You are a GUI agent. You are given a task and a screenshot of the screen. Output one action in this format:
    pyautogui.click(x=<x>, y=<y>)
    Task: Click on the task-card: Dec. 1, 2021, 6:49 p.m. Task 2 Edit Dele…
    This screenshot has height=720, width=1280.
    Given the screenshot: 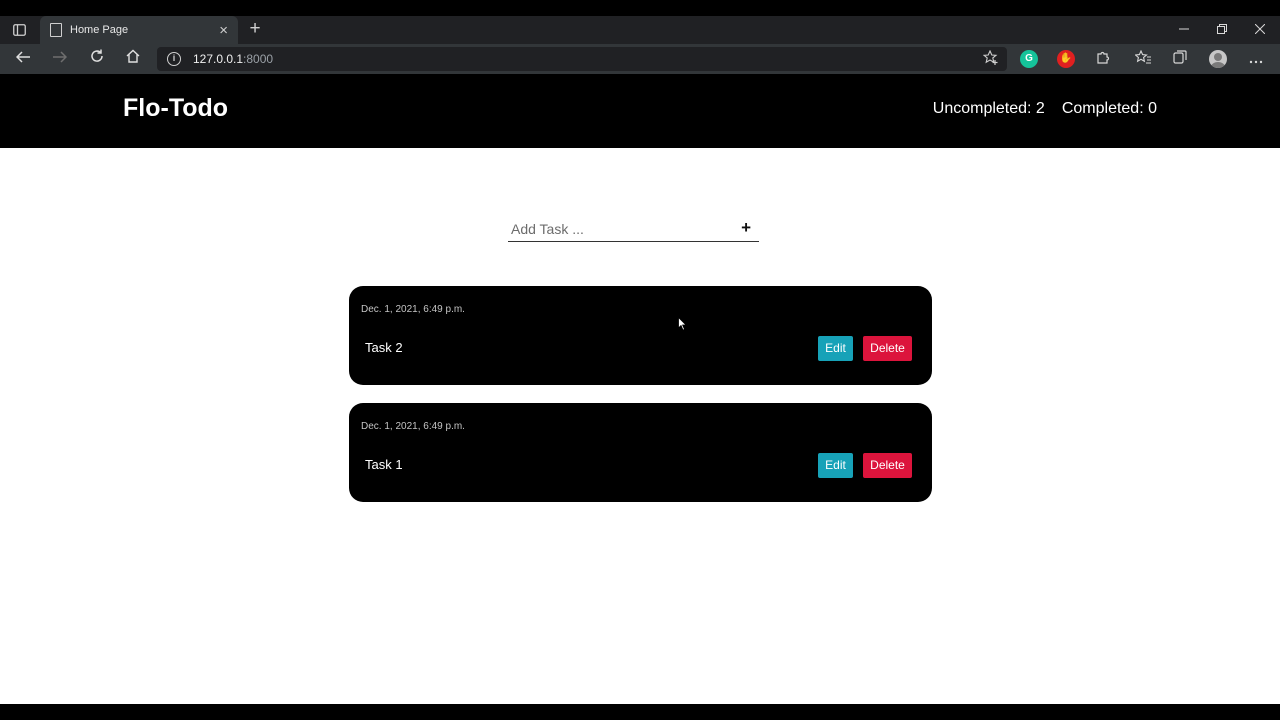 What is the action you would take?
    pyautogui.click(x=640, y=335)
    